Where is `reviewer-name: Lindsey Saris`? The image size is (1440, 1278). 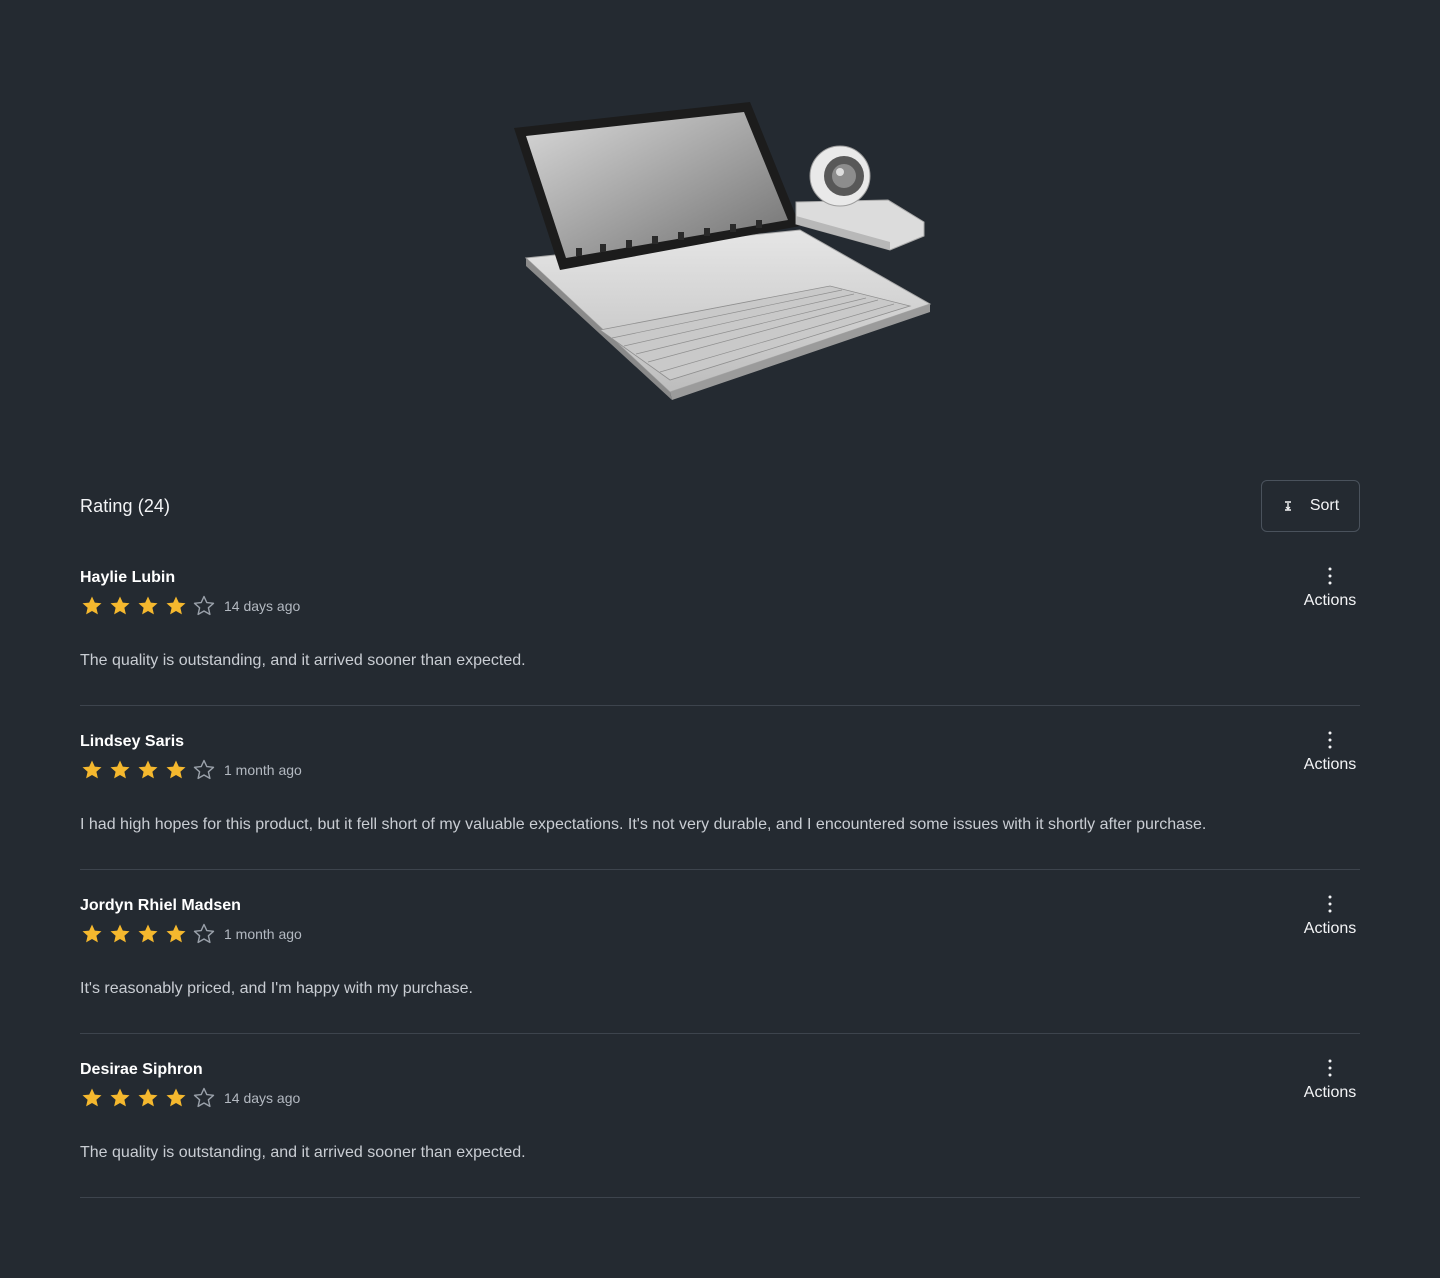 reviewer-name: Lindsey Saris is located at coordinates (132, 741).